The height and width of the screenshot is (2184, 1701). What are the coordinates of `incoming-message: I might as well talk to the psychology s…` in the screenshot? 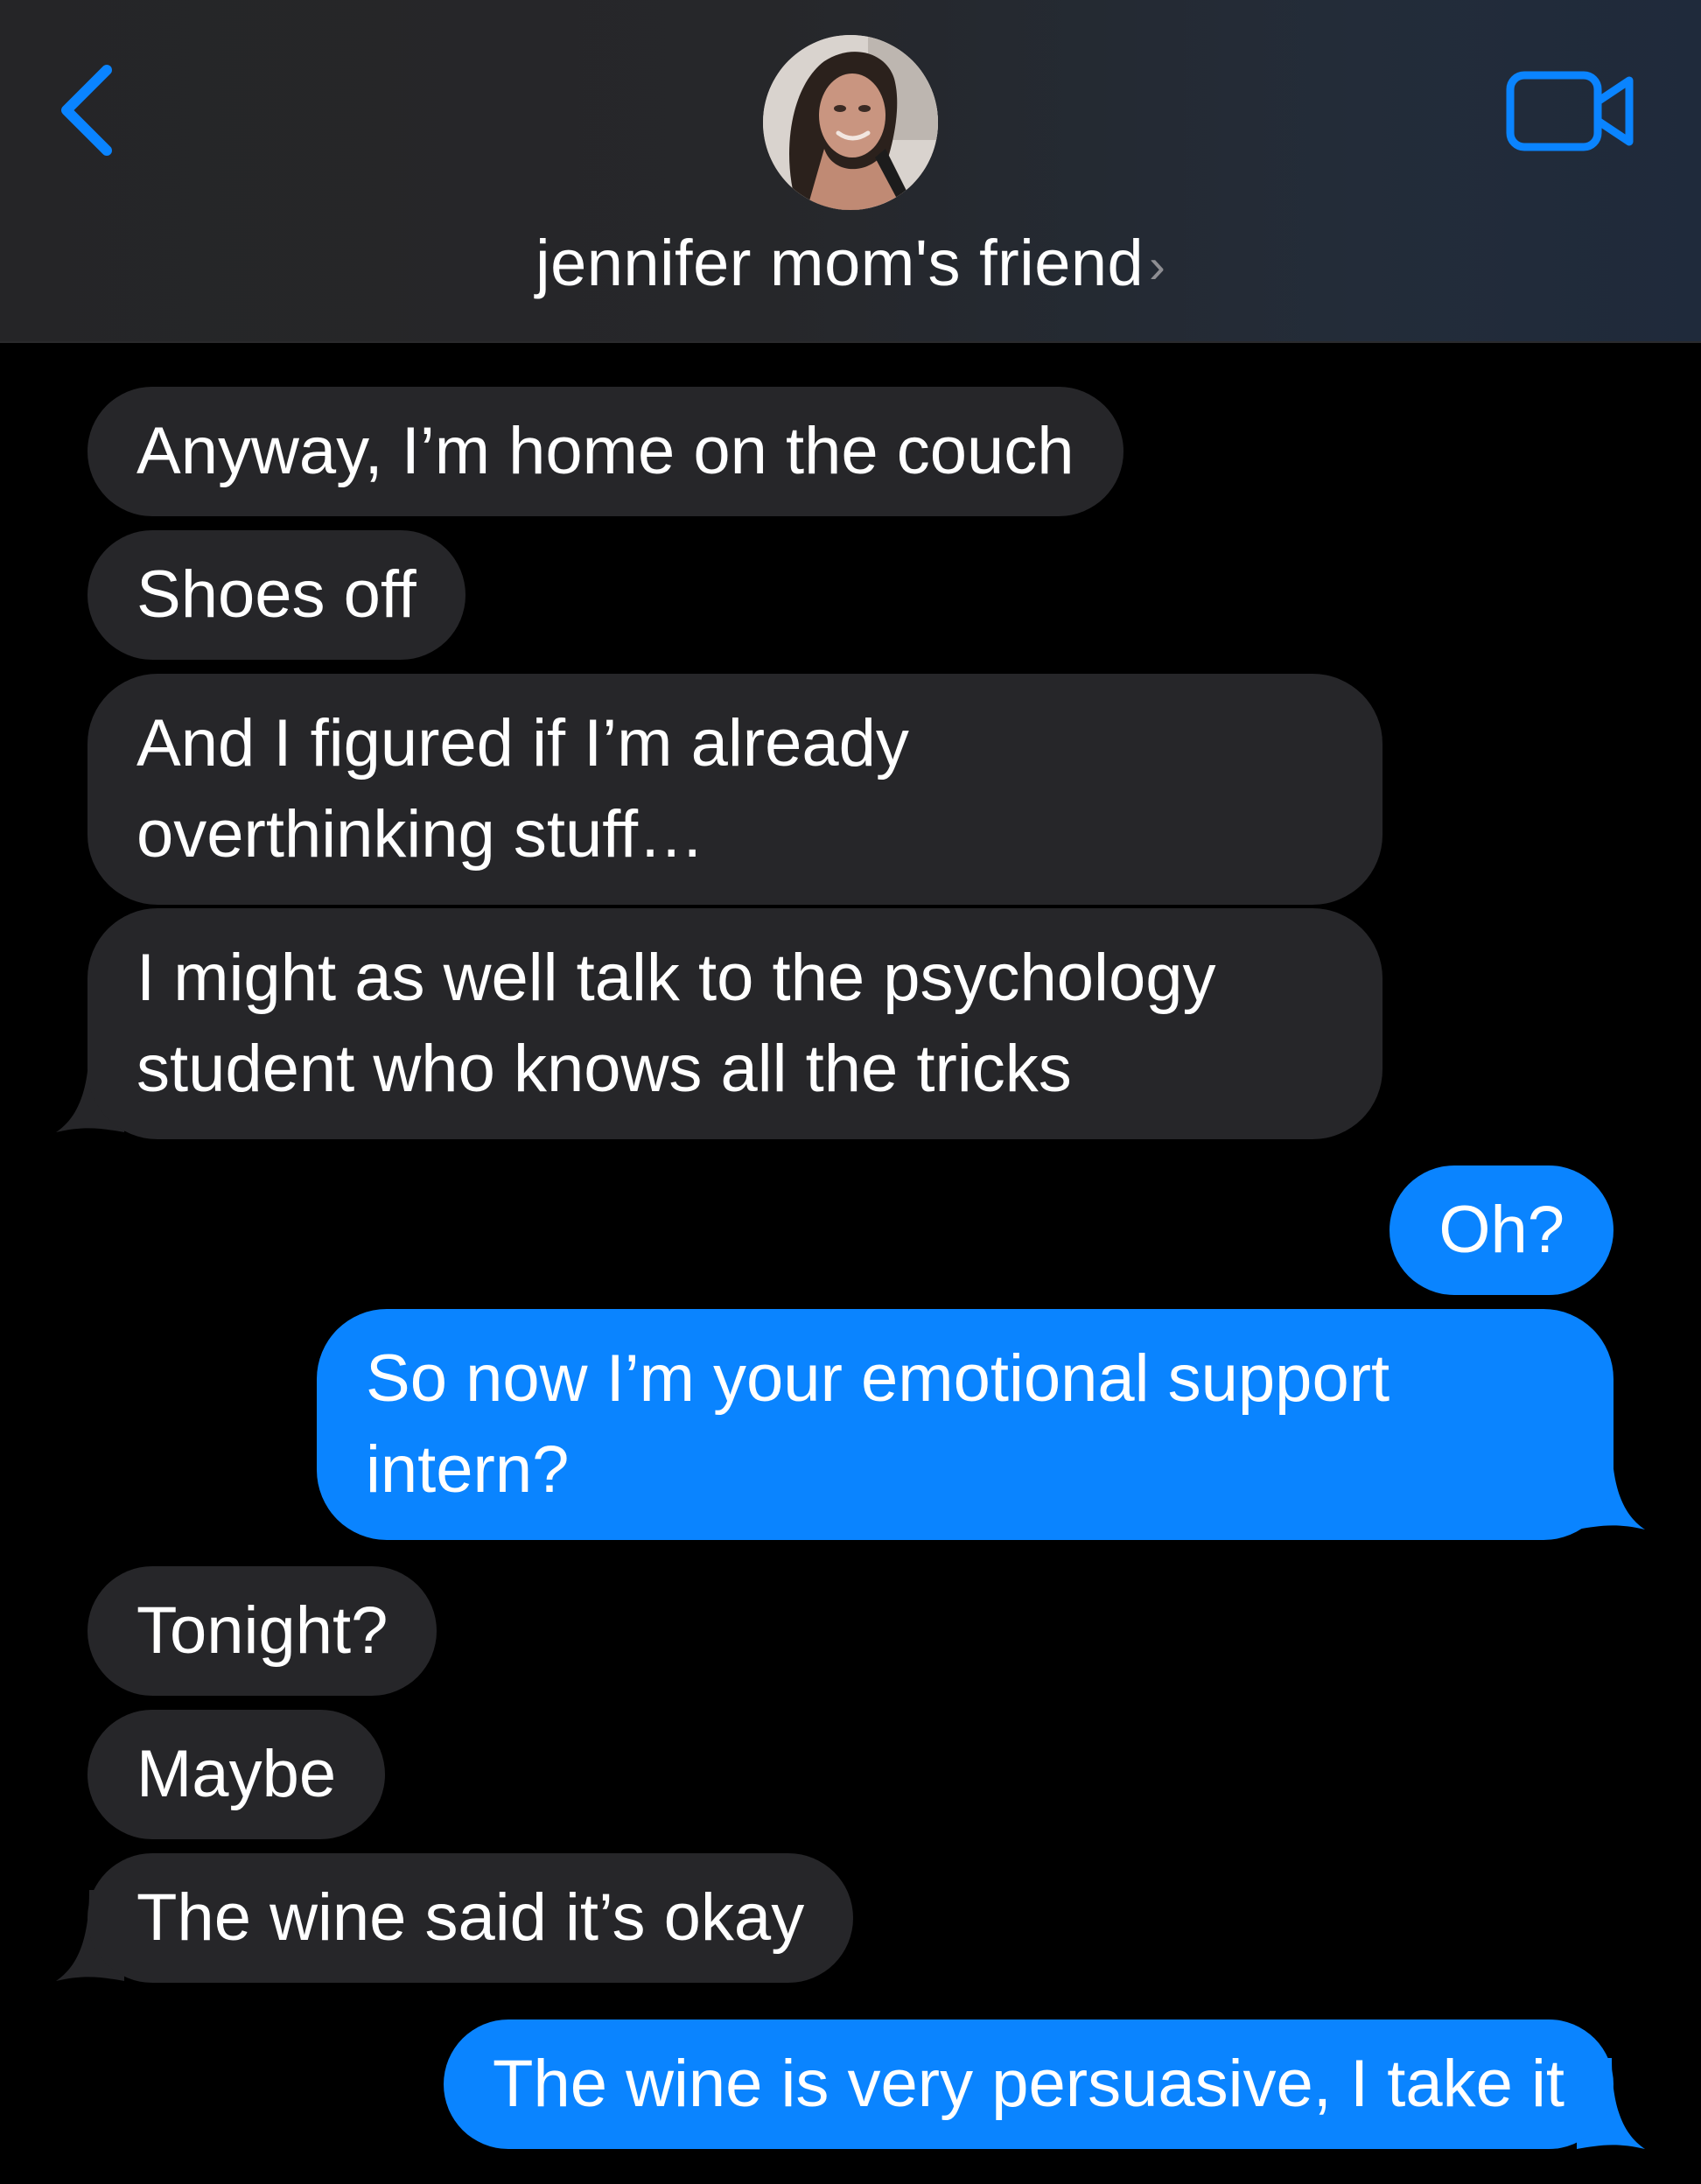 It's located at (735, 1023).